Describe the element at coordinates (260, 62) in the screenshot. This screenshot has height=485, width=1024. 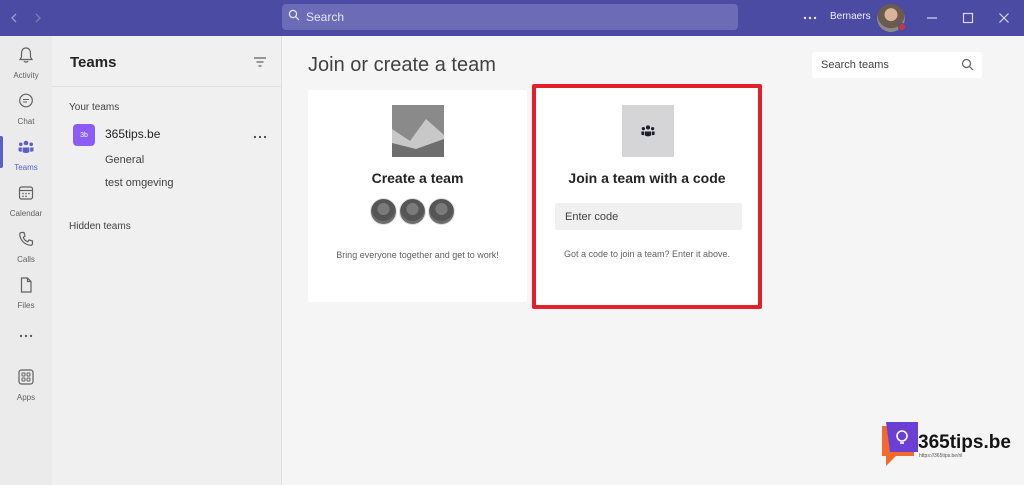
I see `filter-icon` at that location.